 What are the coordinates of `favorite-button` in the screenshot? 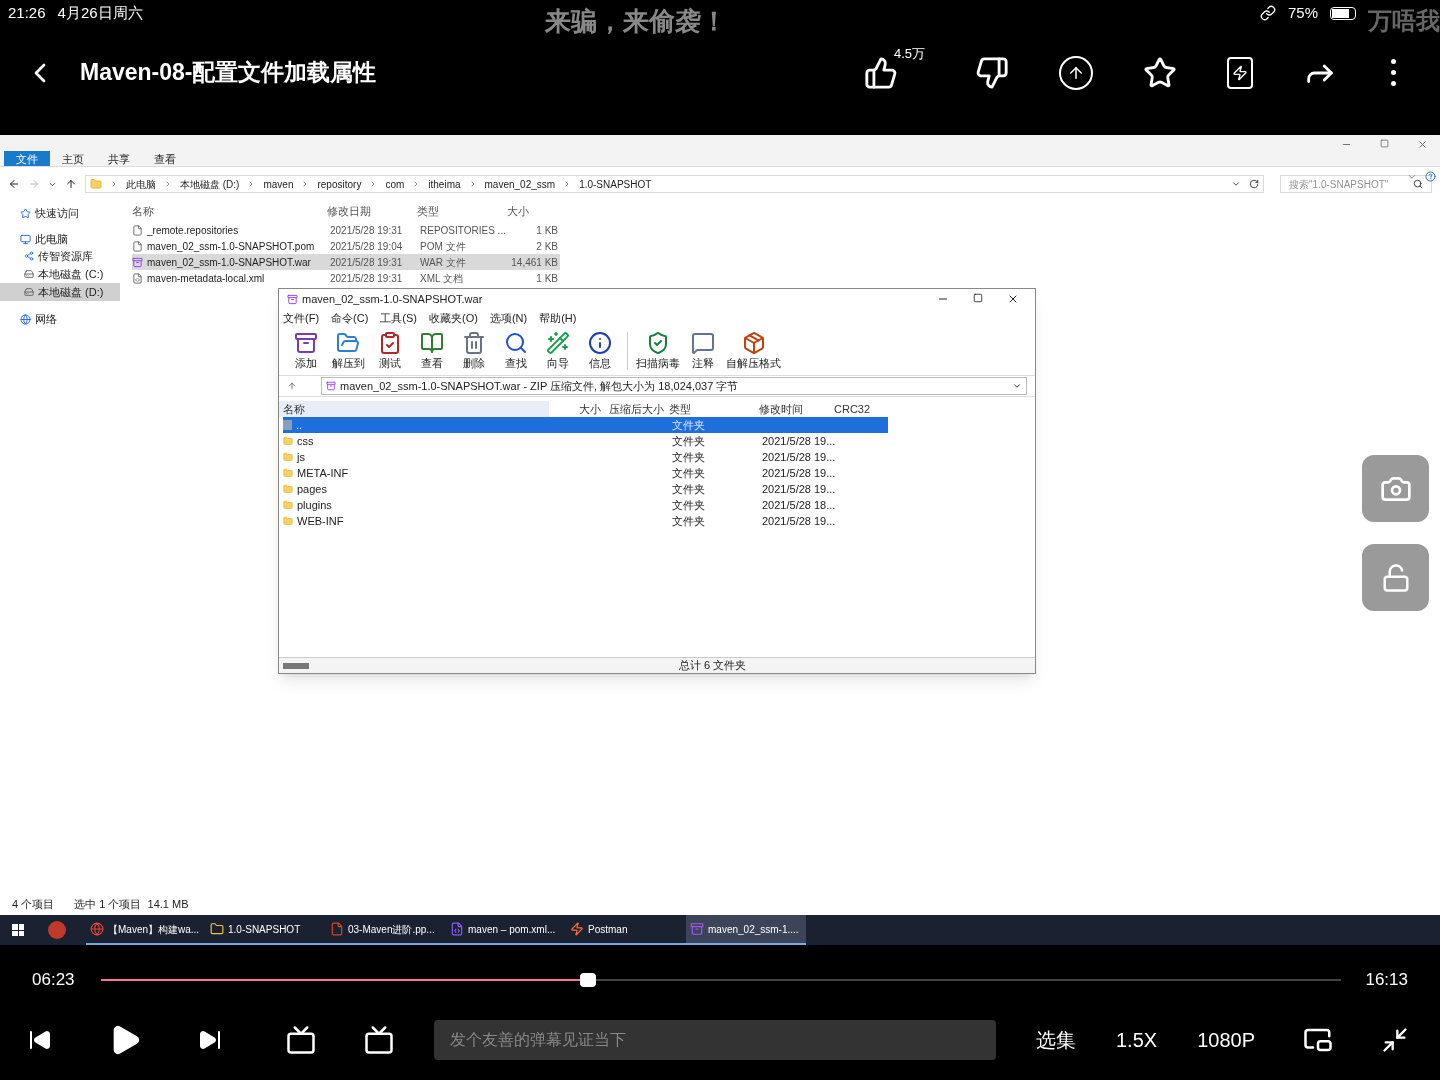 It's located at (1160, 72).